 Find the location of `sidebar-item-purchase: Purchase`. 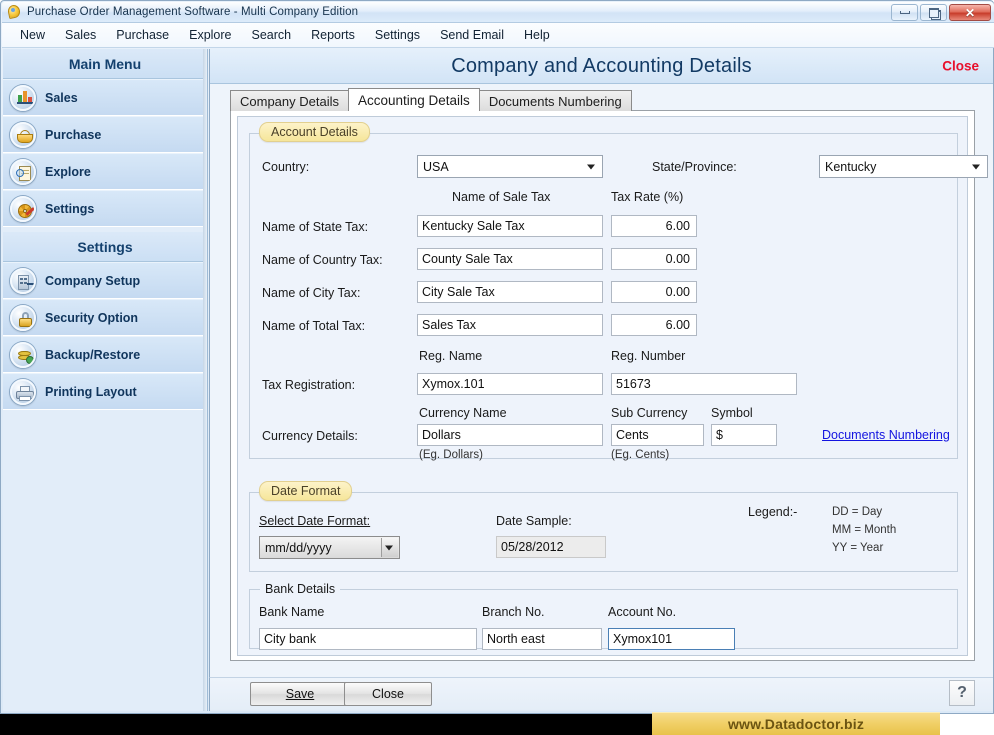

sidebar-item-purchase: Purchase is located at coordinates (105, 134).